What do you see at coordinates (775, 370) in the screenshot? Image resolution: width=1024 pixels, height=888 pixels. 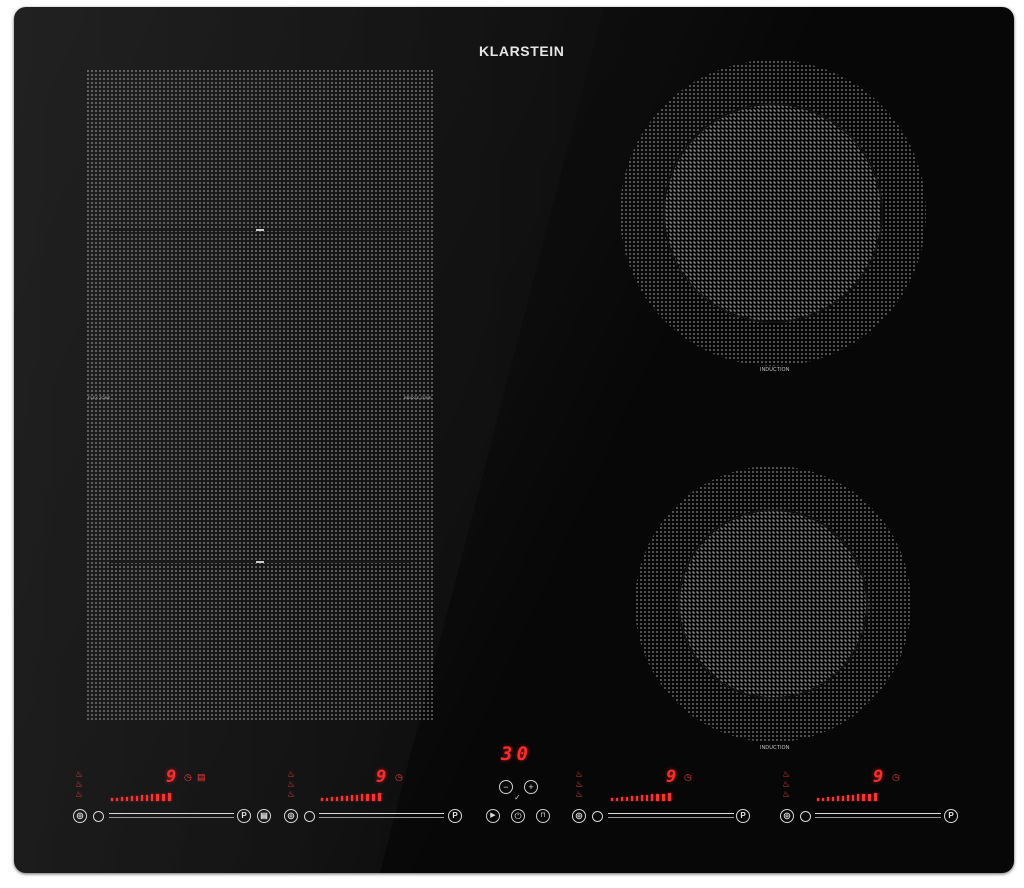 I see `induction-label-top: INDUCTION` at bounding box center [775, 370].